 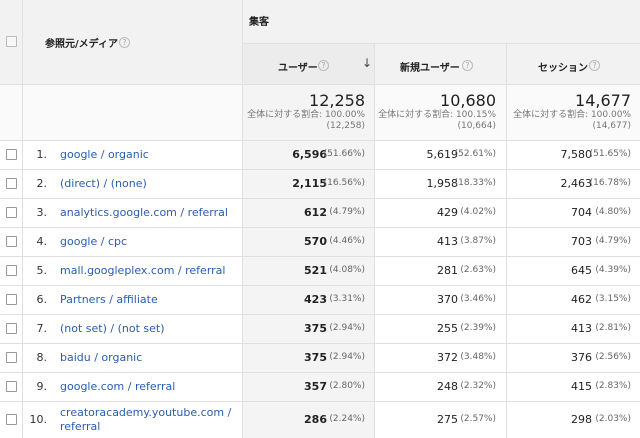 What do you see at coordinates (613, 298) in the screenshot?
I see `sessions-percent: (3.15%)` at bounding box center [613, 298].